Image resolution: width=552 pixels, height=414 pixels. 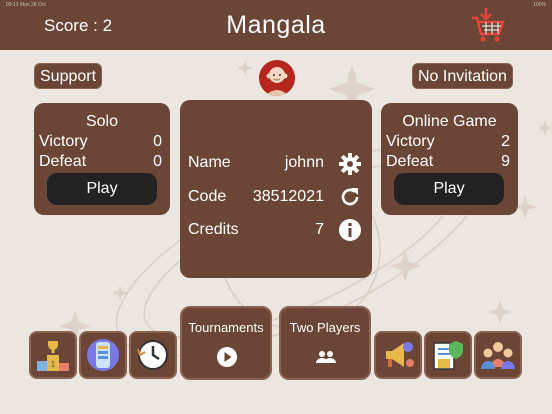 What do you see at coordinates (68, 76) in the screenshot?
I see `support-button: Support` at bounding box center [68, 76].